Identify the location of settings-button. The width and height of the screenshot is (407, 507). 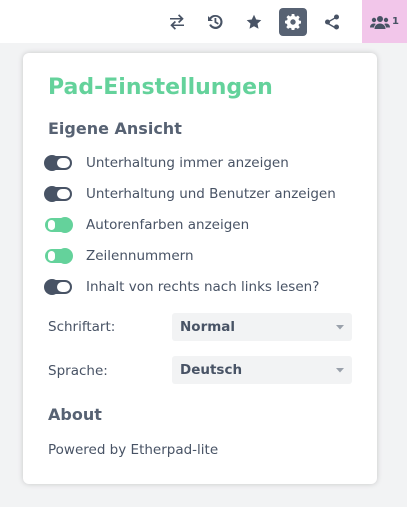
(293, 22).